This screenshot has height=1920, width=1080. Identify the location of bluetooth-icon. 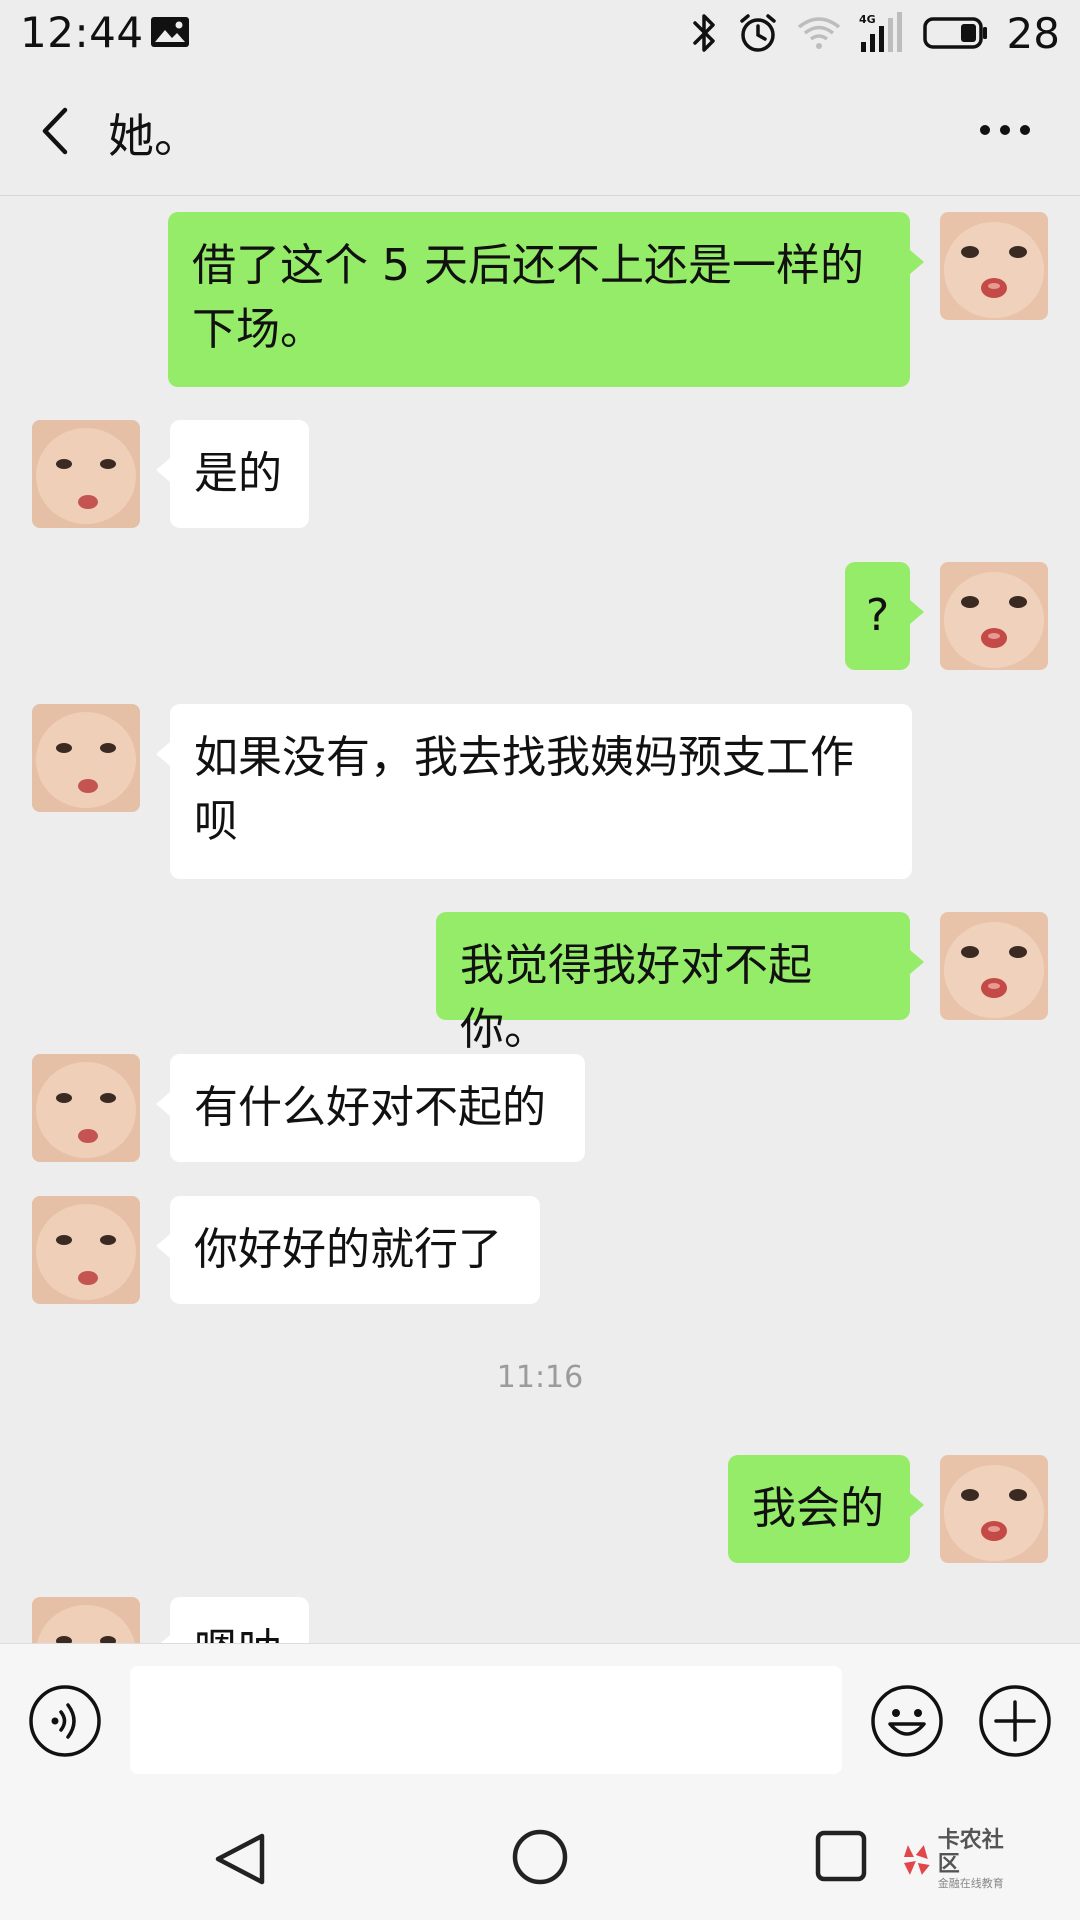
(703, 33).